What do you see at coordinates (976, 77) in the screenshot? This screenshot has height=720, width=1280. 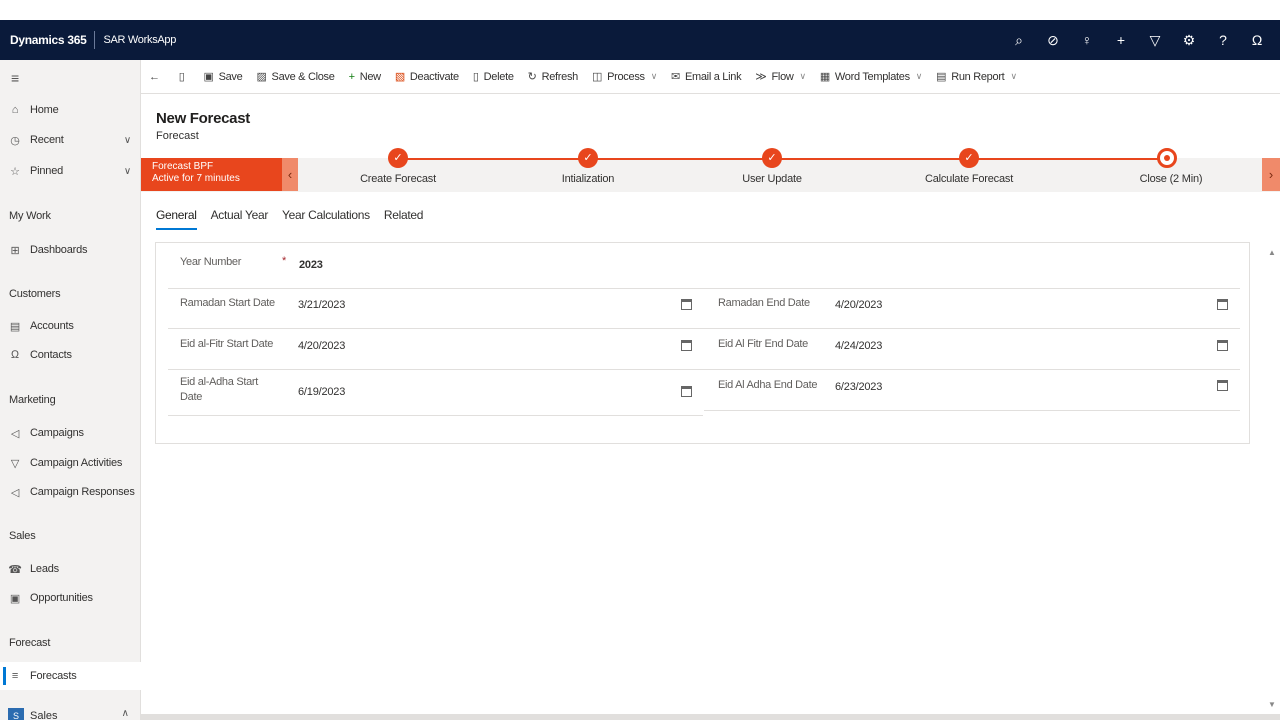 I see `run-report-button: ▤ Run Report ∨` at bounding box center [976, 77].